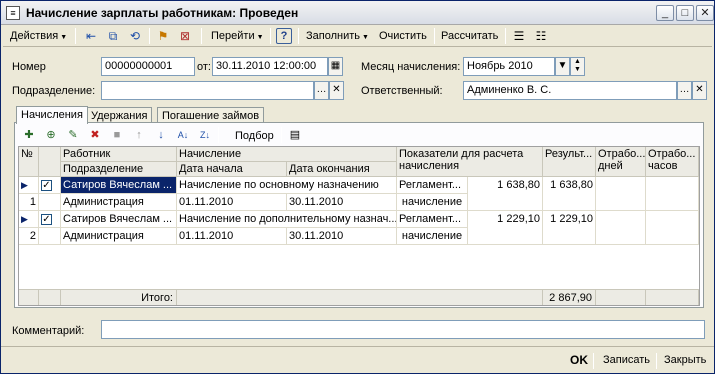 The width and height of the screenshot is (715, 374). I want to click on row-number: 1, so click(29, 202).